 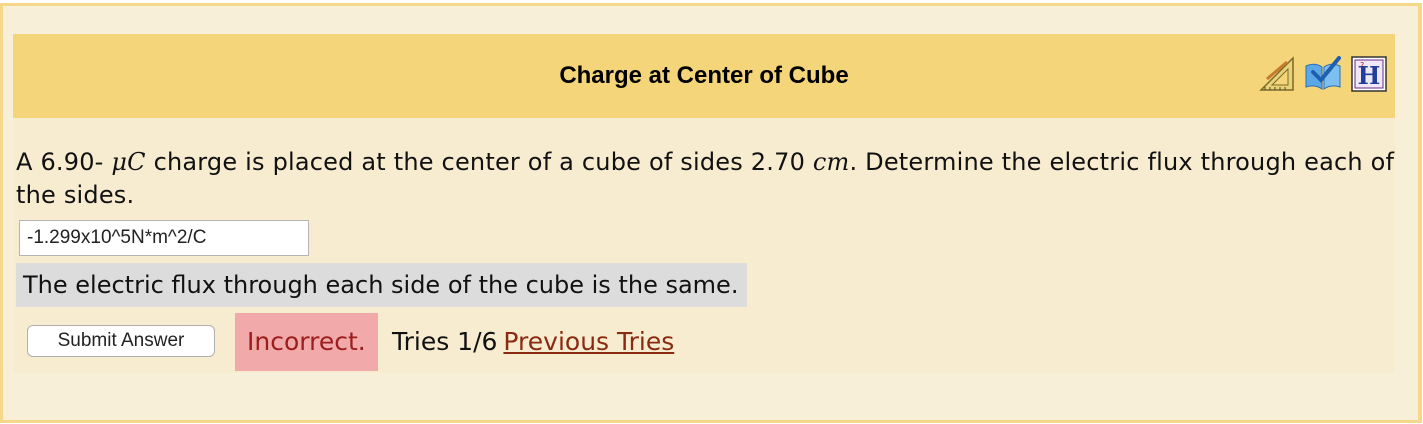 I want to click on header-icons: H ?, so click(x=1323, y=74).